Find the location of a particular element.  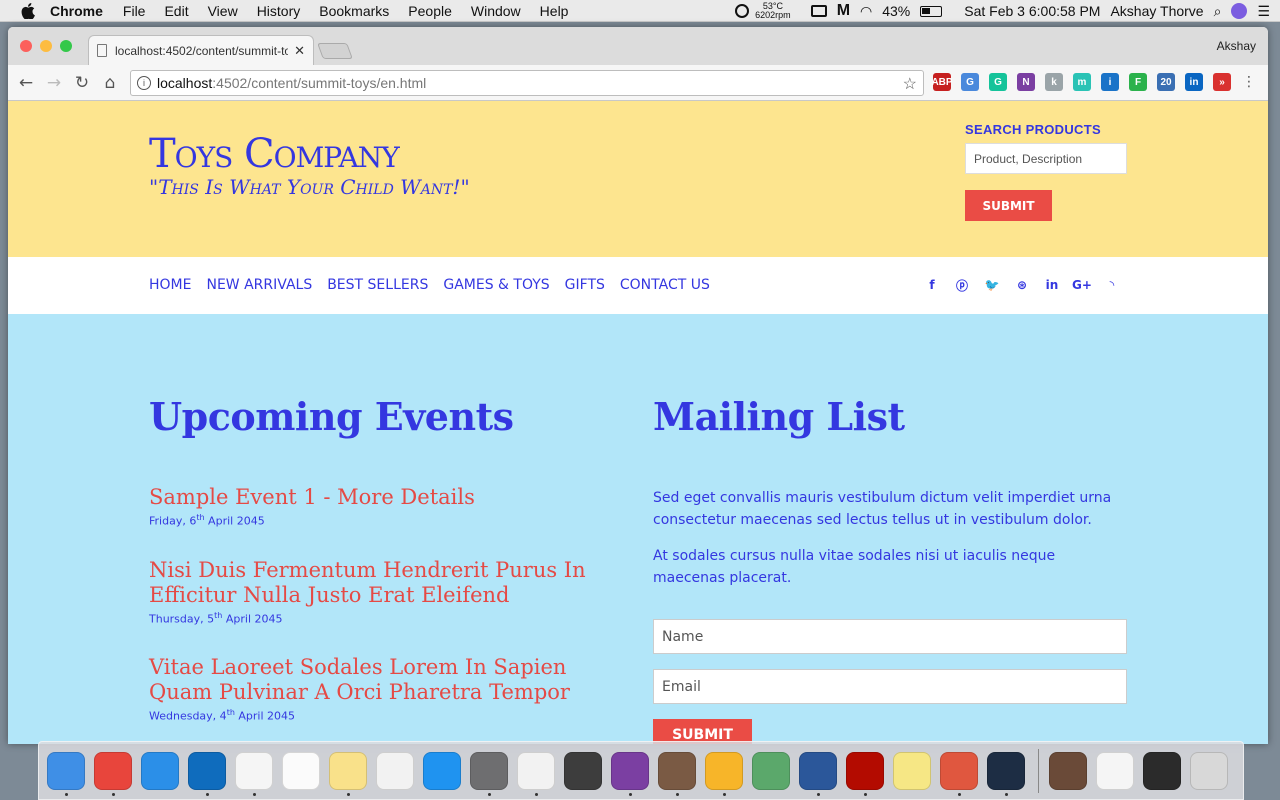

close-tab-icon: ✕ is located at coordinates (299, 51).